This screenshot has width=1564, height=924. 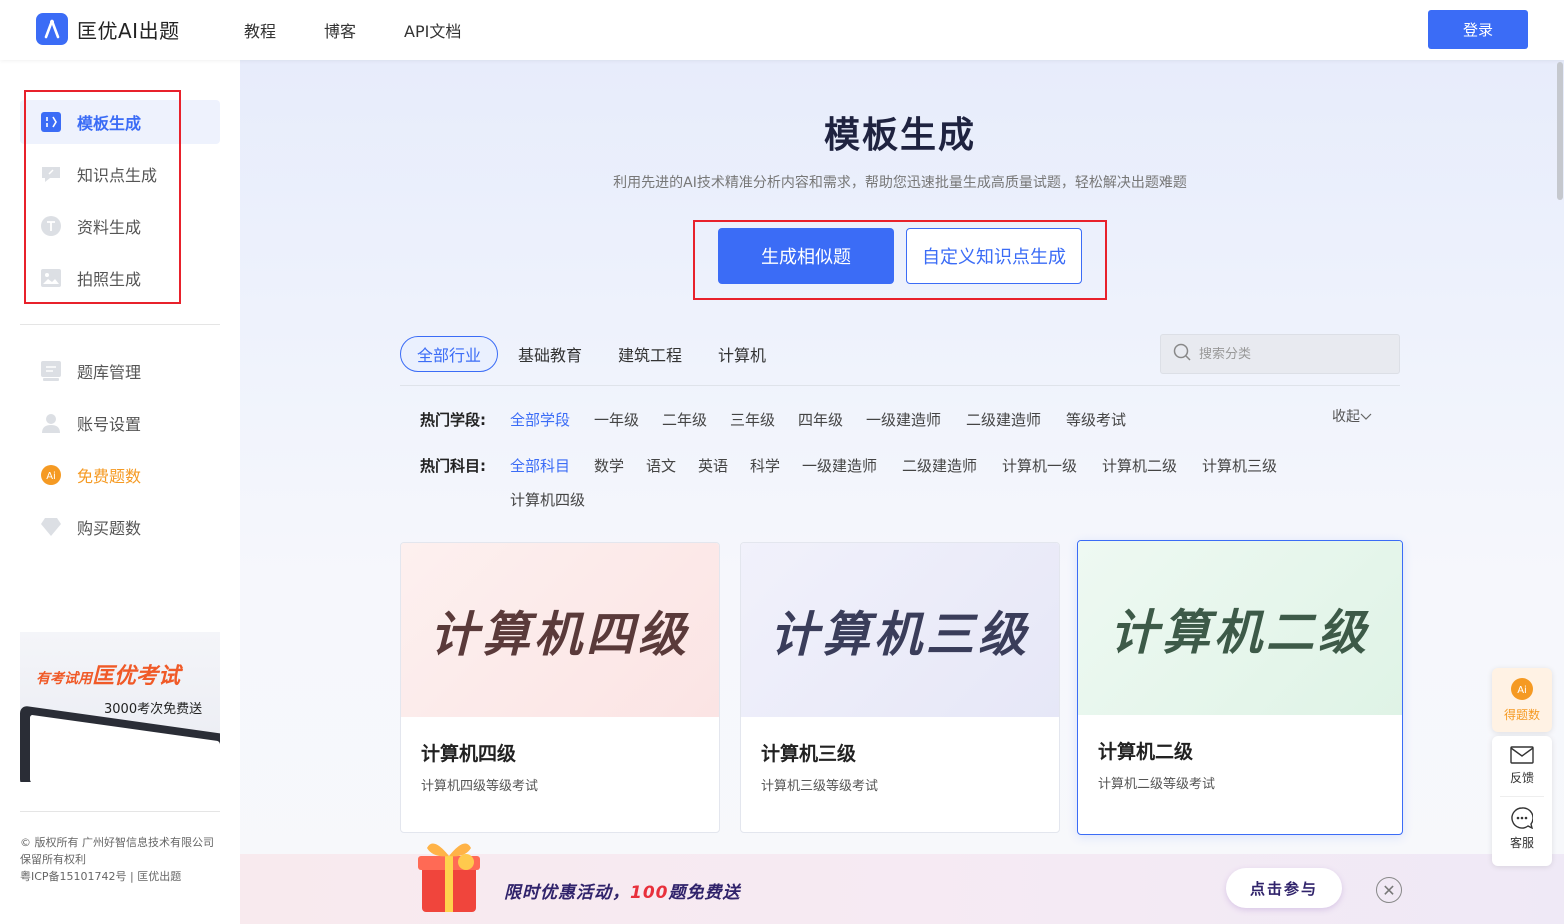 What do you see at coordinates (449, 354) in the screenshot?
I see `tab-all-industries: 全部行业` at bounding box center [449, 354].